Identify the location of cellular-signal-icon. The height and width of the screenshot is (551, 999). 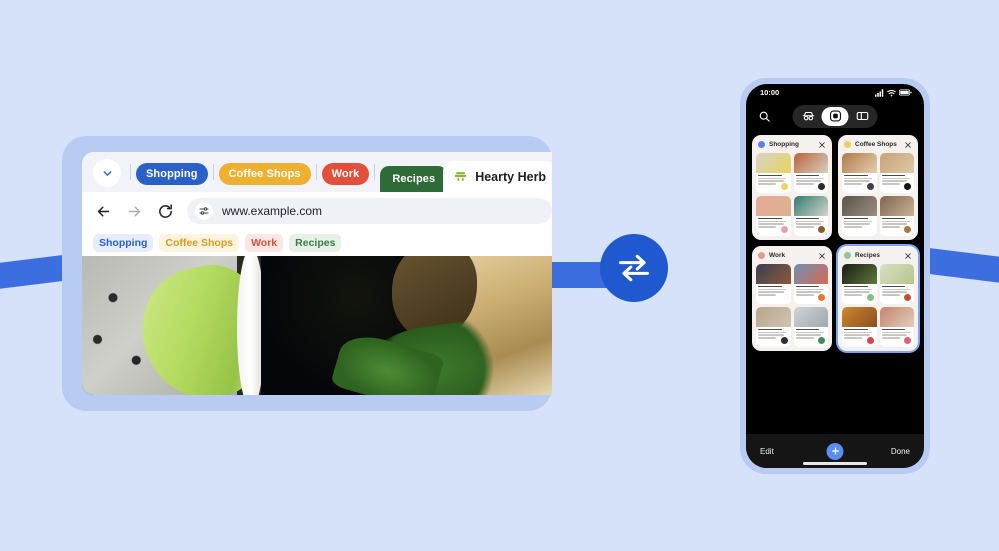
(879, 92).